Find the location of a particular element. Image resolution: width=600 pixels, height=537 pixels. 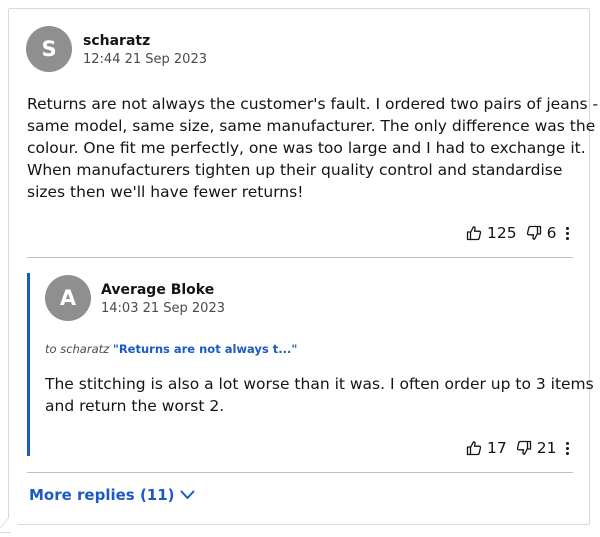

downvote-count: 6 is located at coordinates (551, 233).